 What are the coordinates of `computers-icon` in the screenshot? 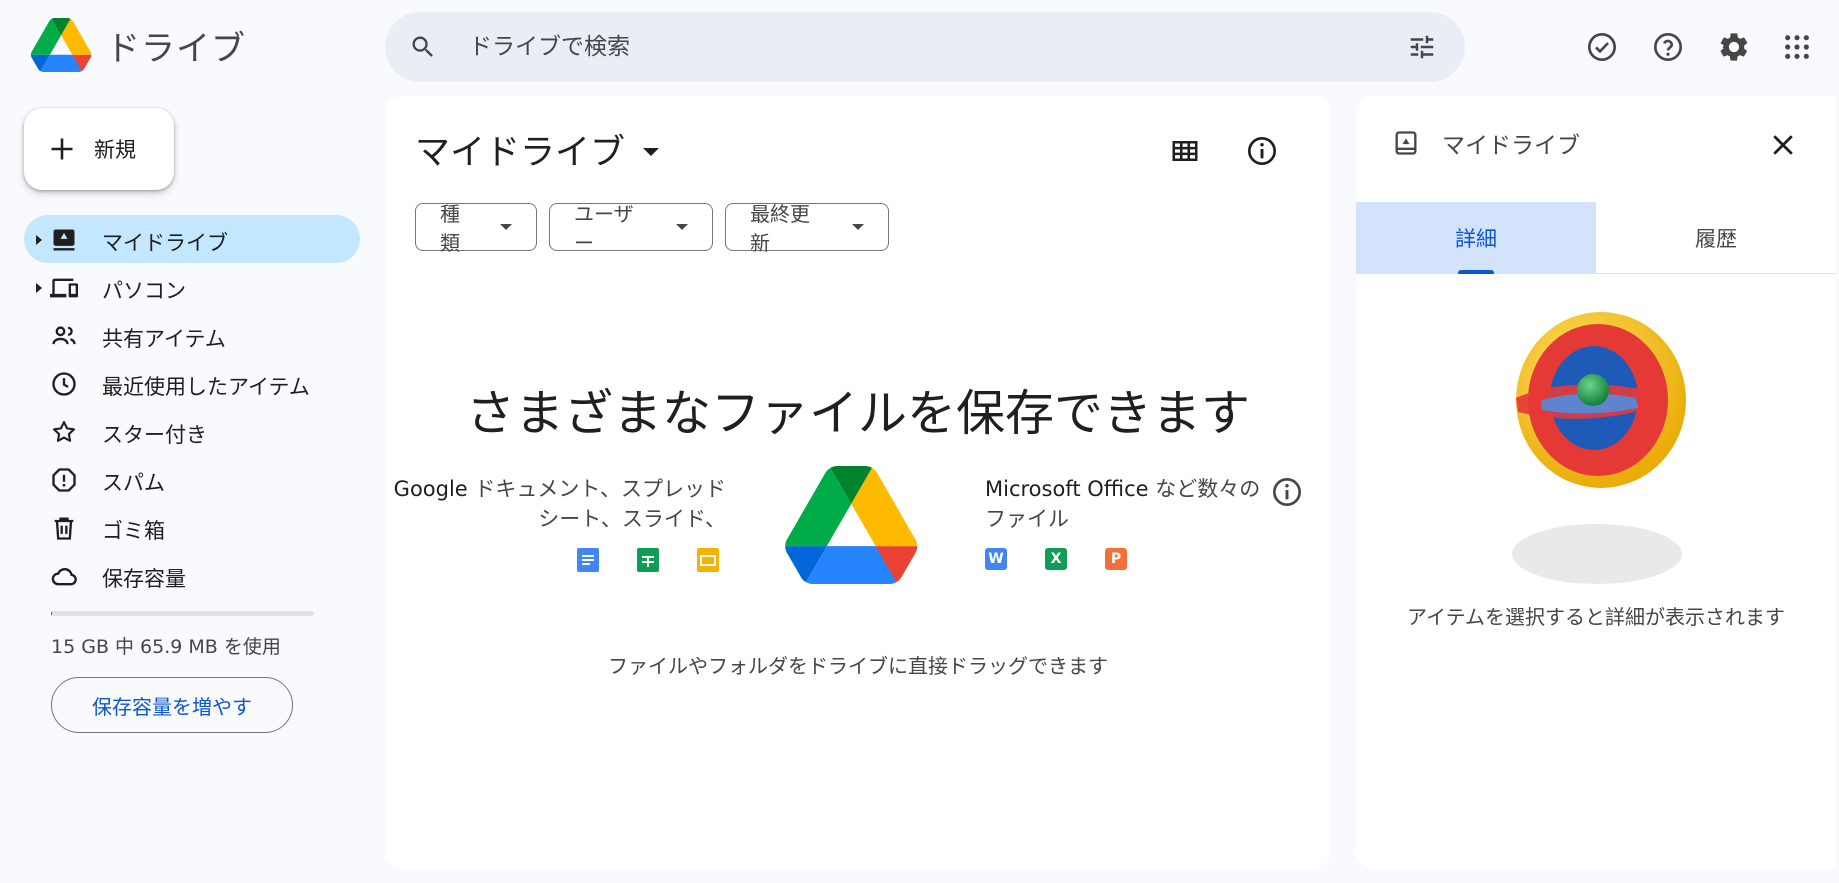 It's located at (64, 288).